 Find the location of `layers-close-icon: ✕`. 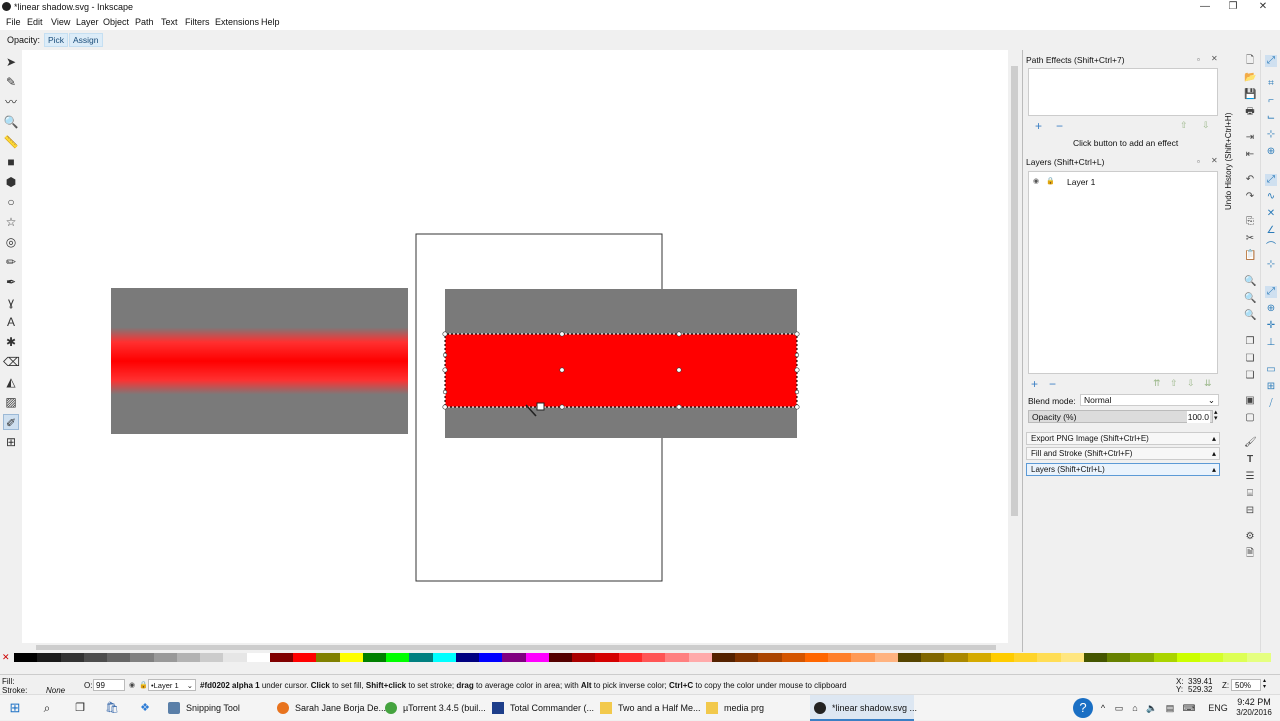

layers-close-icon: ✕ is located at coordinates (1214, 160).